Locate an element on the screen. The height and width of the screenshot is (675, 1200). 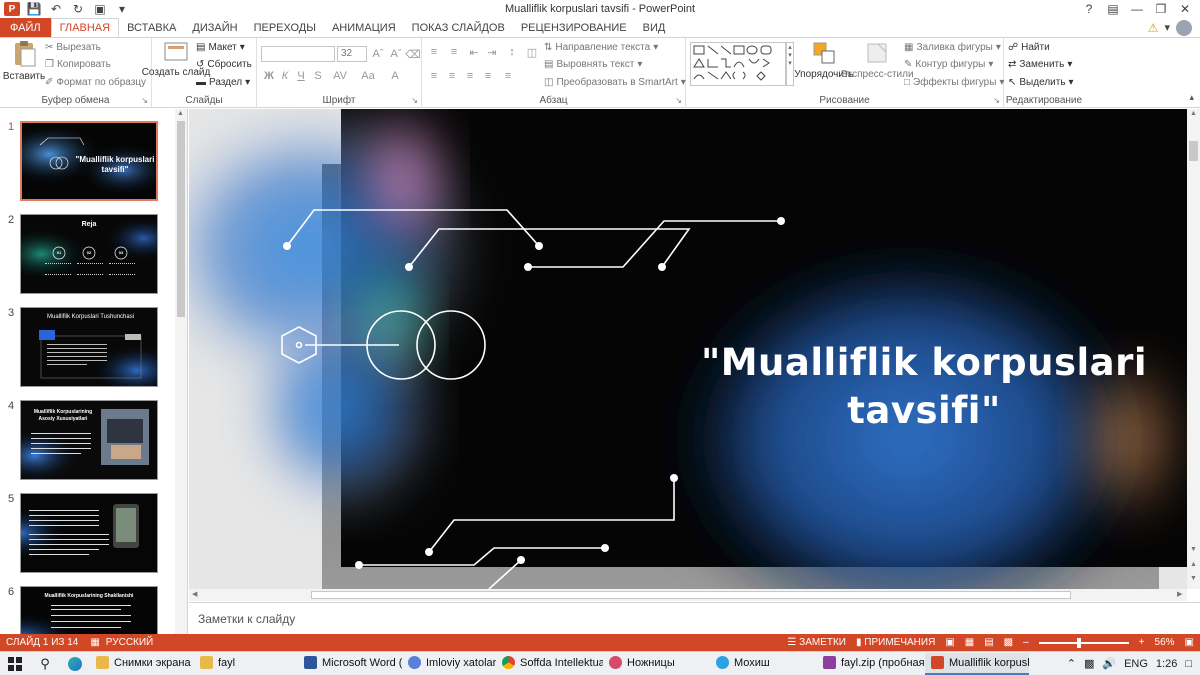
tab-animation: АНИМАЦИЯ is located at coordinates (364, 27).